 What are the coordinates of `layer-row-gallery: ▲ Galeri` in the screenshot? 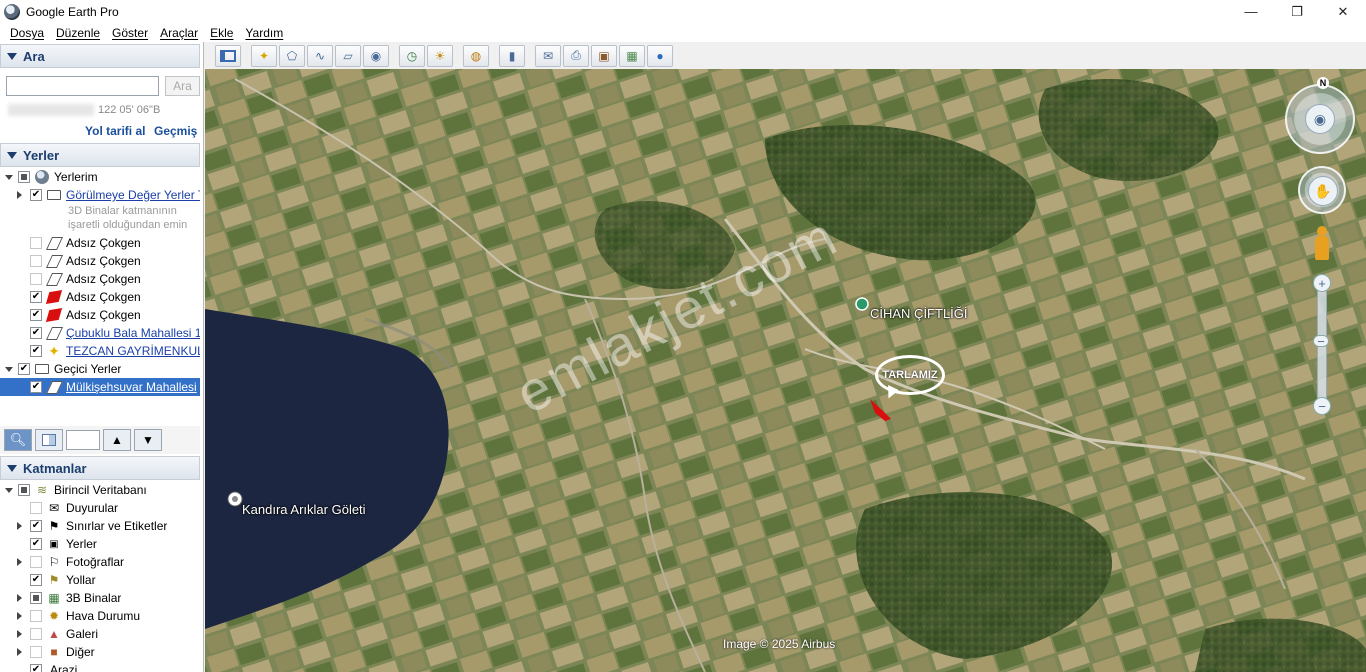 It's located at (100, 634).